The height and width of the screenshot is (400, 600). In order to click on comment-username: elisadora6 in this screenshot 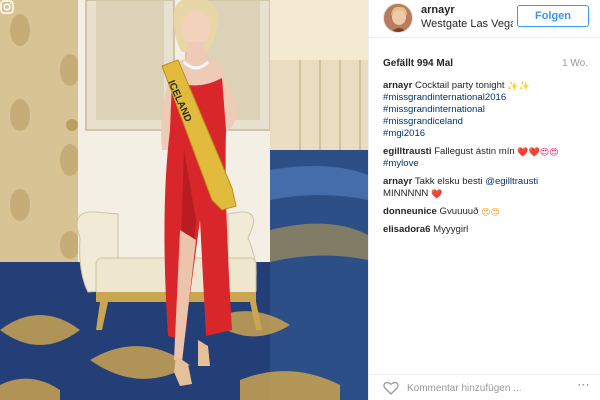, I will do `click(406, 229)`.